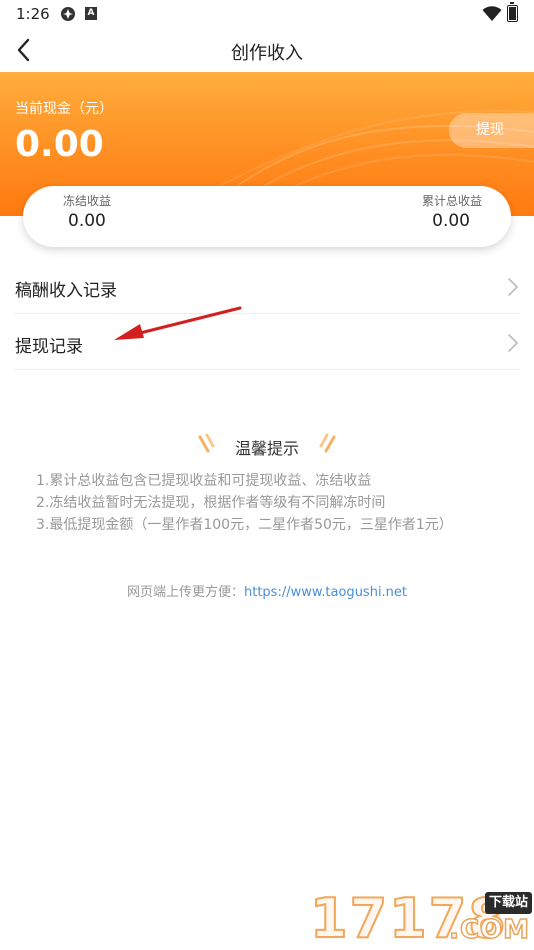 This screenshot has height=950, width=534. Describe the element at coordinates (68, 16) in the screenshot. I see `vpn-icon` at that location.